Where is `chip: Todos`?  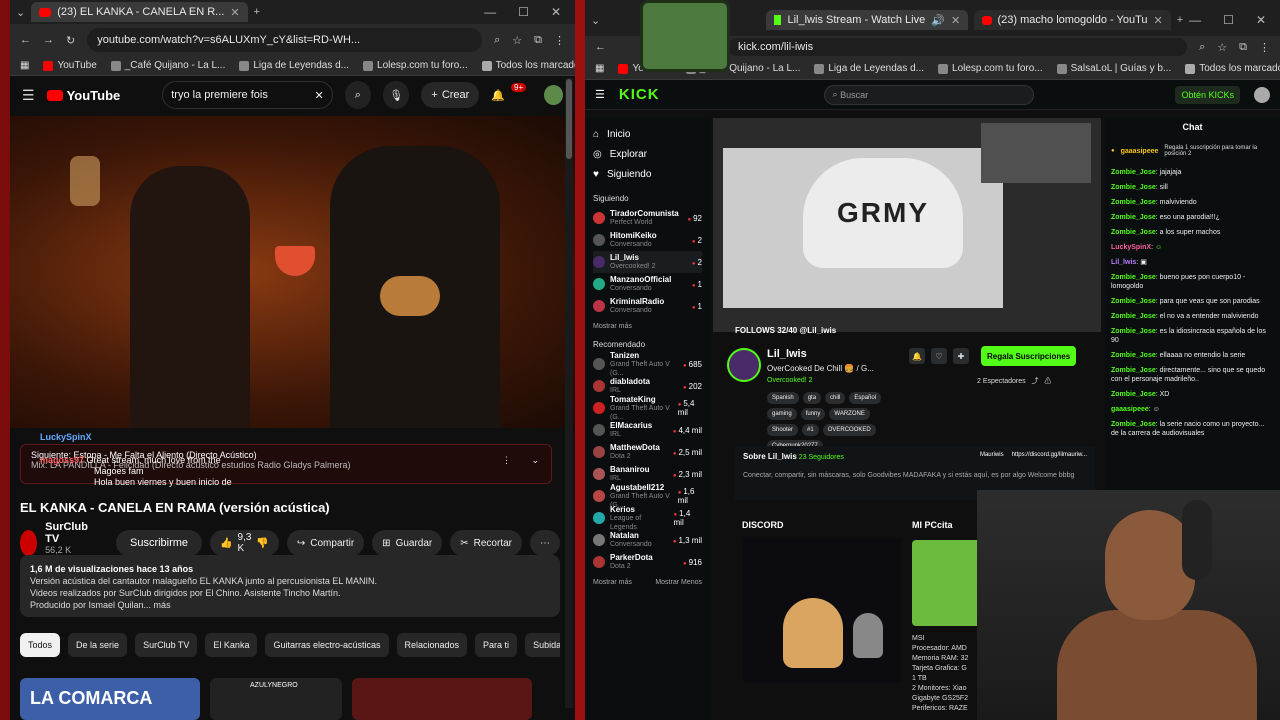 chip: Todos is located at coordinates (40, 645).